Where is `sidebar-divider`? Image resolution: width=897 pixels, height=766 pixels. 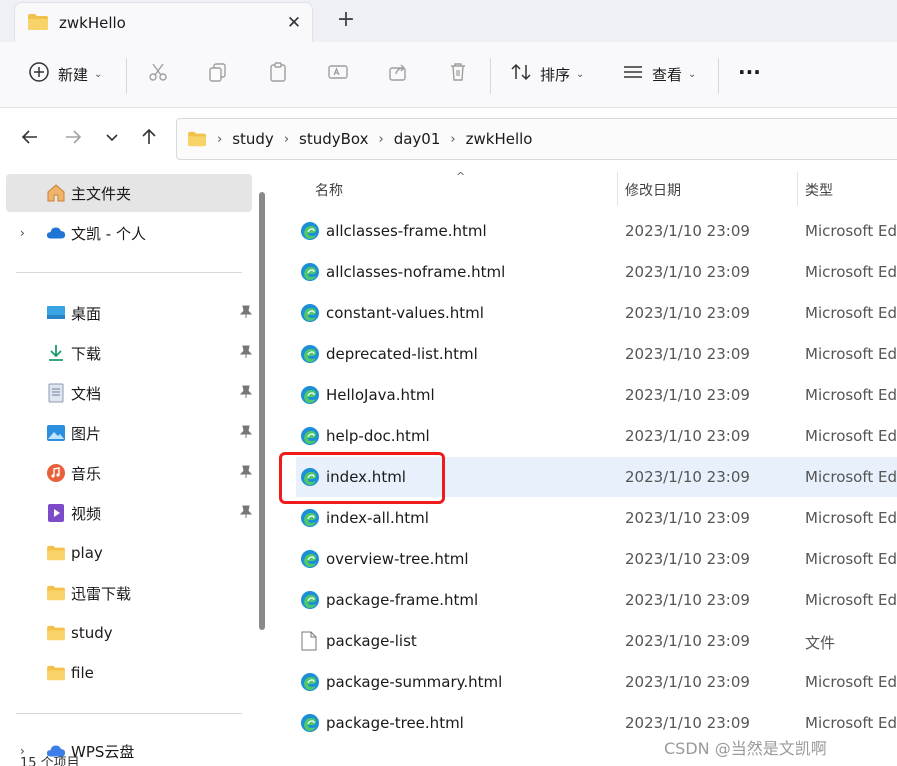 sidebar-divider is located at coordinates (129, 713).